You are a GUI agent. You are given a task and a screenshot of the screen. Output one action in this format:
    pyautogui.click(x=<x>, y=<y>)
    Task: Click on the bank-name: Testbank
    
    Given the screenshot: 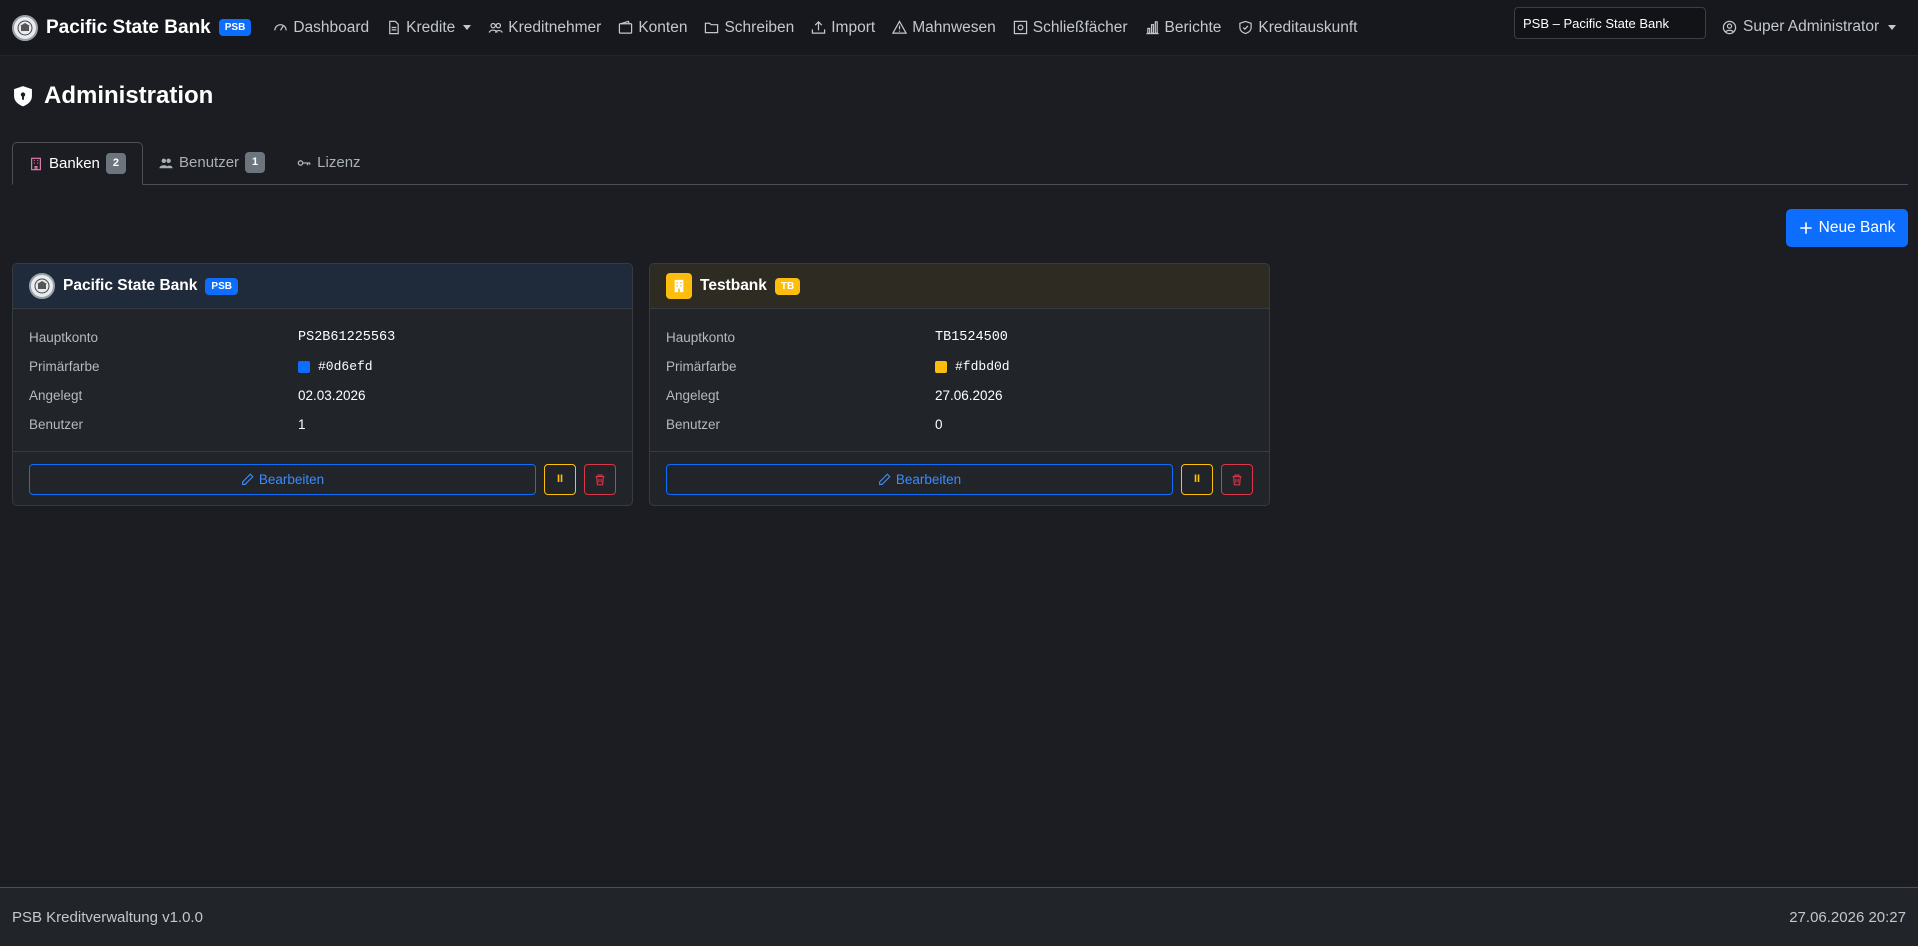 What is the action you would take?
    pyautogui.click(x=733, y=285)
    